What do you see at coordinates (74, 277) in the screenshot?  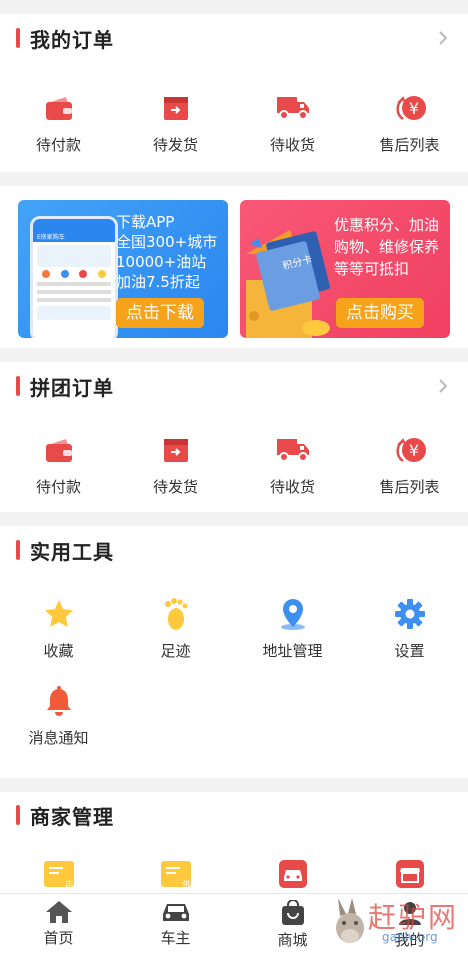 I see `phone-mockup: E房家购车` at bounding box center [74, 277].